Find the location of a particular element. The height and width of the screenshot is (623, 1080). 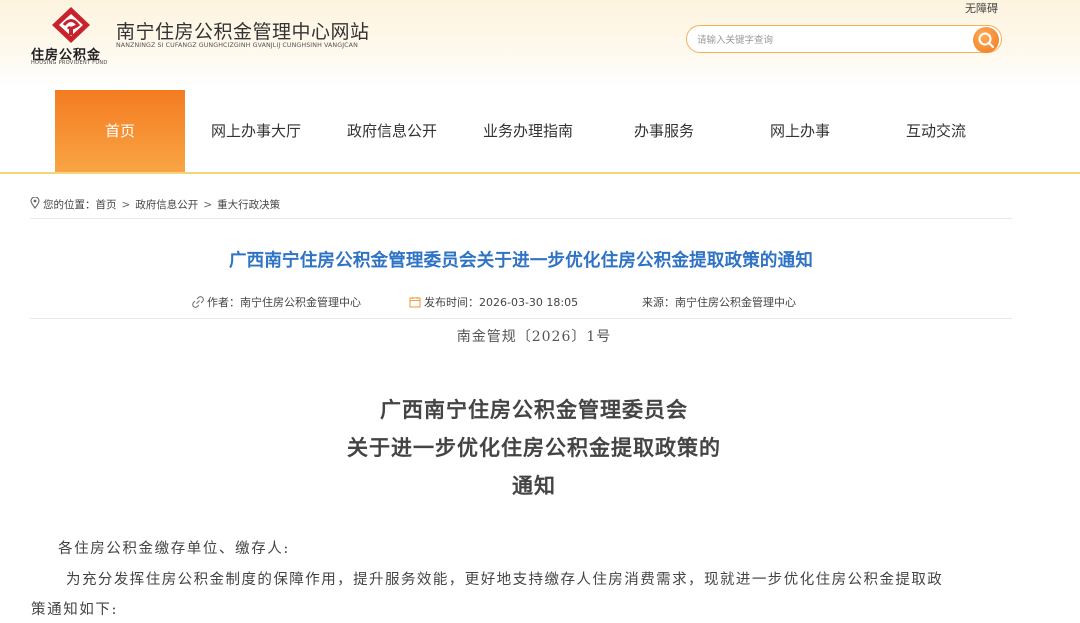

location-pin-icon is located at coordinates (35, 203).